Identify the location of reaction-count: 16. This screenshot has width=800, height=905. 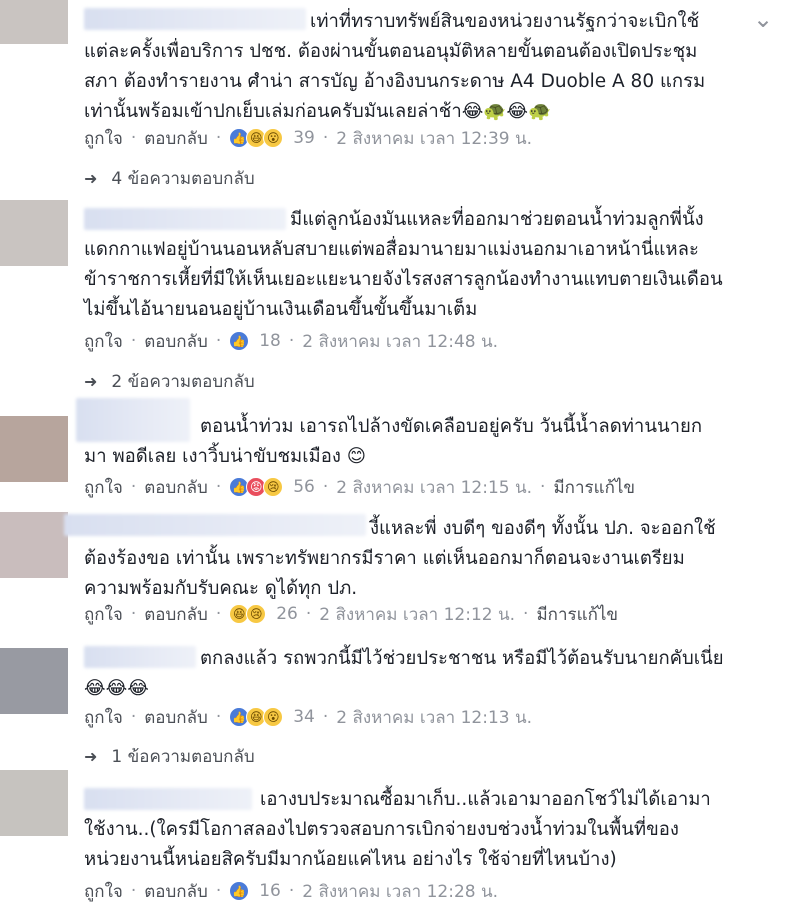
(270, 891).